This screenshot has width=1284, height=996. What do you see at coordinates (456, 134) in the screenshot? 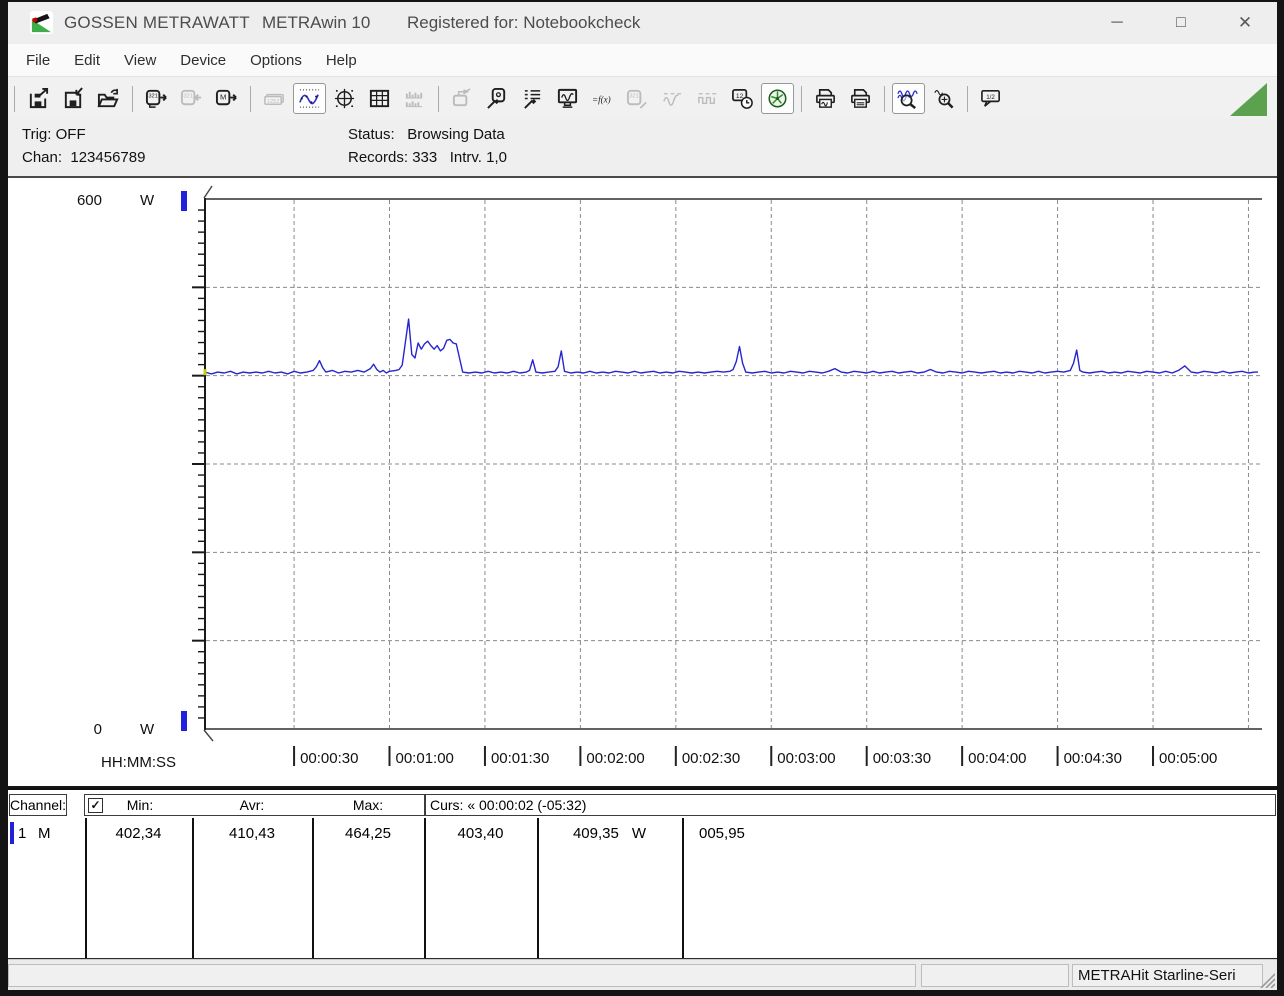
I see `status-value: Browsing Data` at bounding box center [456, 134].